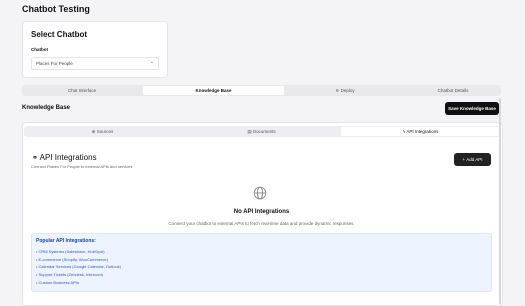 The width and height of the screenshot is (525, 306). Describe the element at coordinates (56, 9) in the screenshot. I see `page-title: Chatbot Testing` at that location.